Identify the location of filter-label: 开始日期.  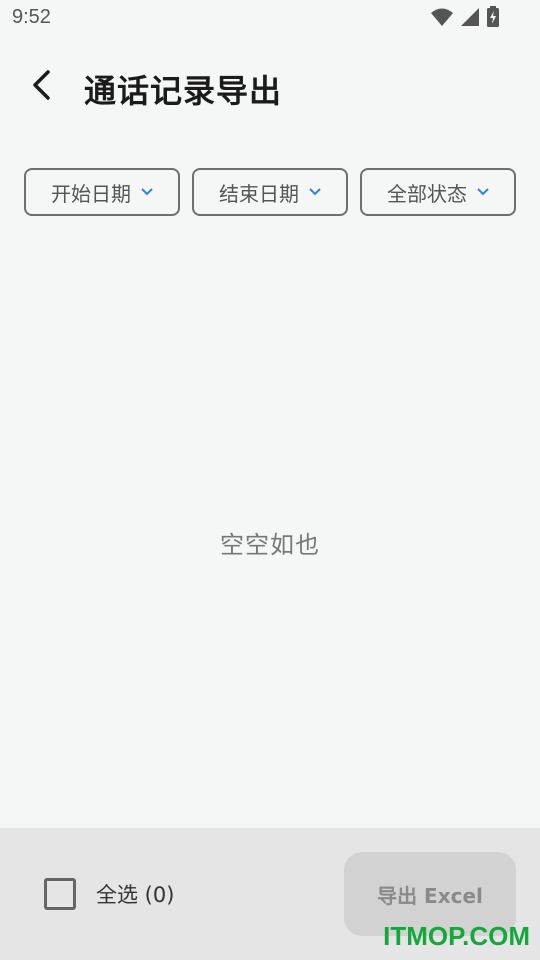
(91, 193).